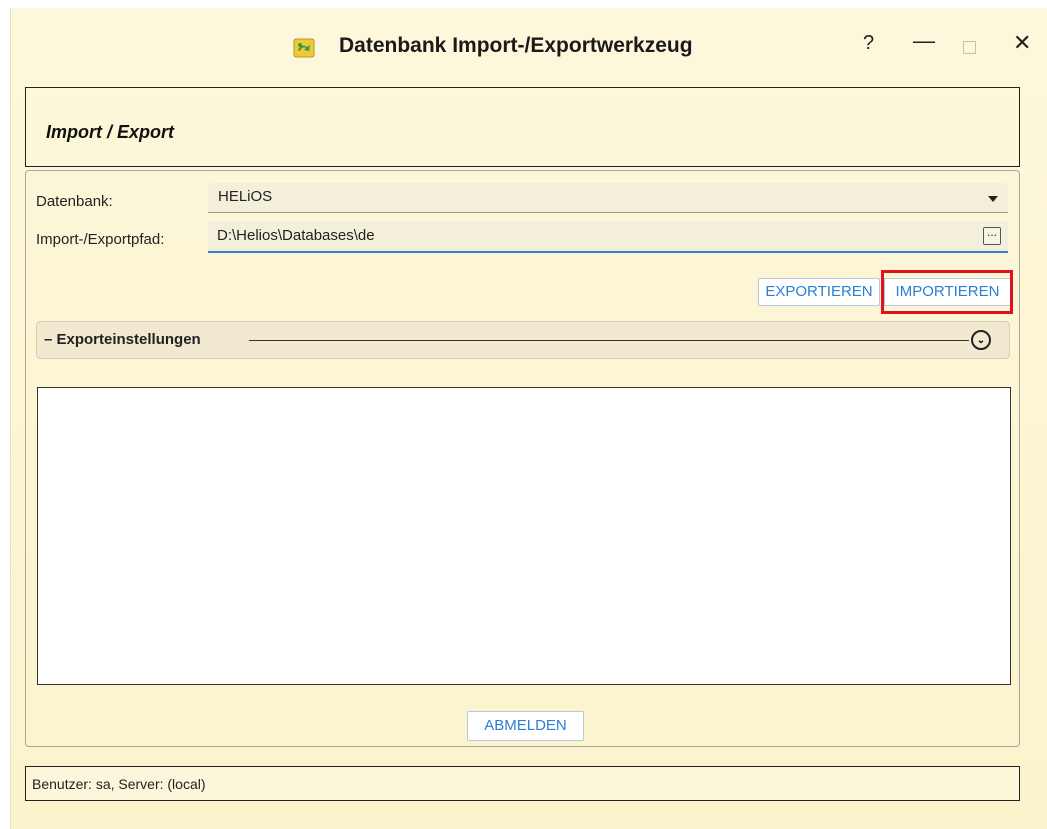 This screenshot has width=1047, height=829. Describe the element at coordinates (122, 339) in the screenshot. I see `export-settings-label: – Exporteinstellungen` at that location.